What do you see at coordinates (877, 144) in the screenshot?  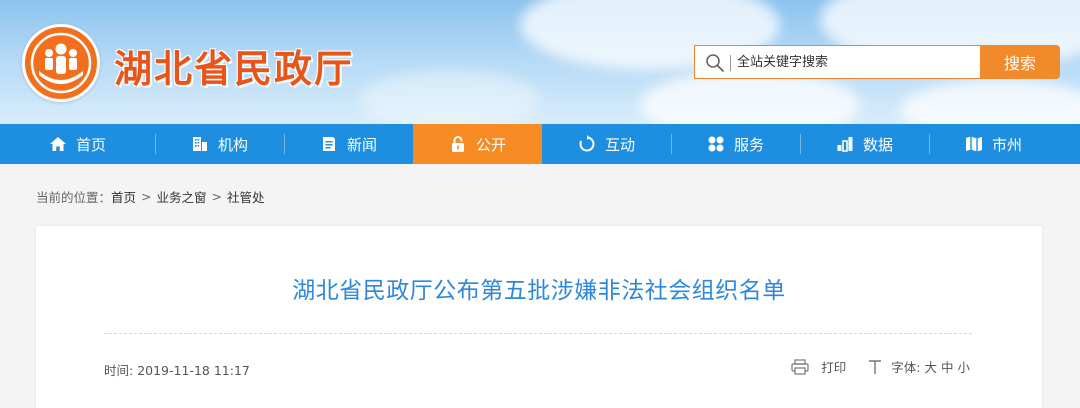 I see `nav-item-label: 数据` at bounding box center [877, 144].